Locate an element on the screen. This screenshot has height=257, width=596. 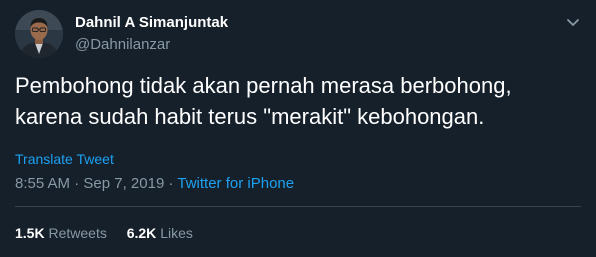
tweet-menu-button is located at coordinates (573, 22).